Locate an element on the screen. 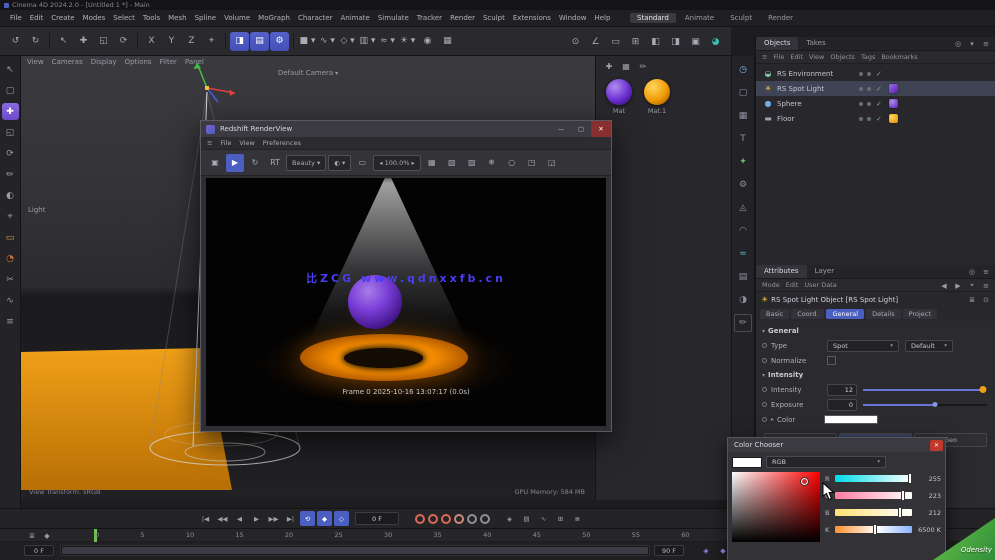 The image size is (995, 560). key-position-toggle is located at coordinates (433, 518).